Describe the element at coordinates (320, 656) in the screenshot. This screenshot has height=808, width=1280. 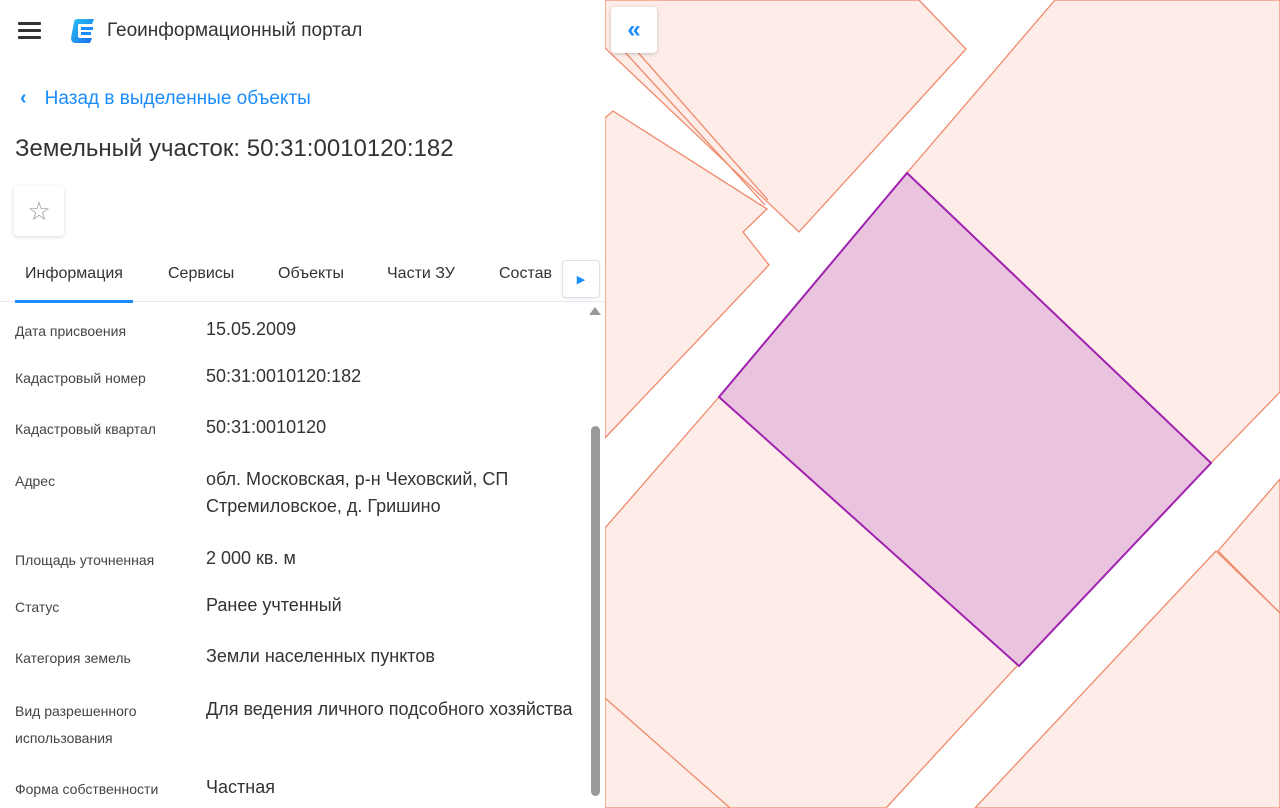
I see `info-value: Земли населенных пунктов` at that location.